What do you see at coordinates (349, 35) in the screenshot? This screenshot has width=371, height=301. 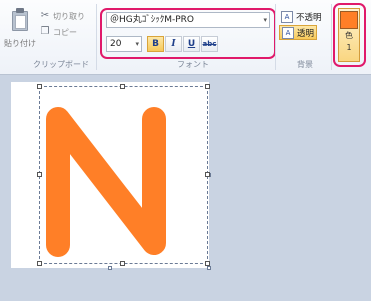 I see `color-highlight-frame` at bounding box center [349, 35].